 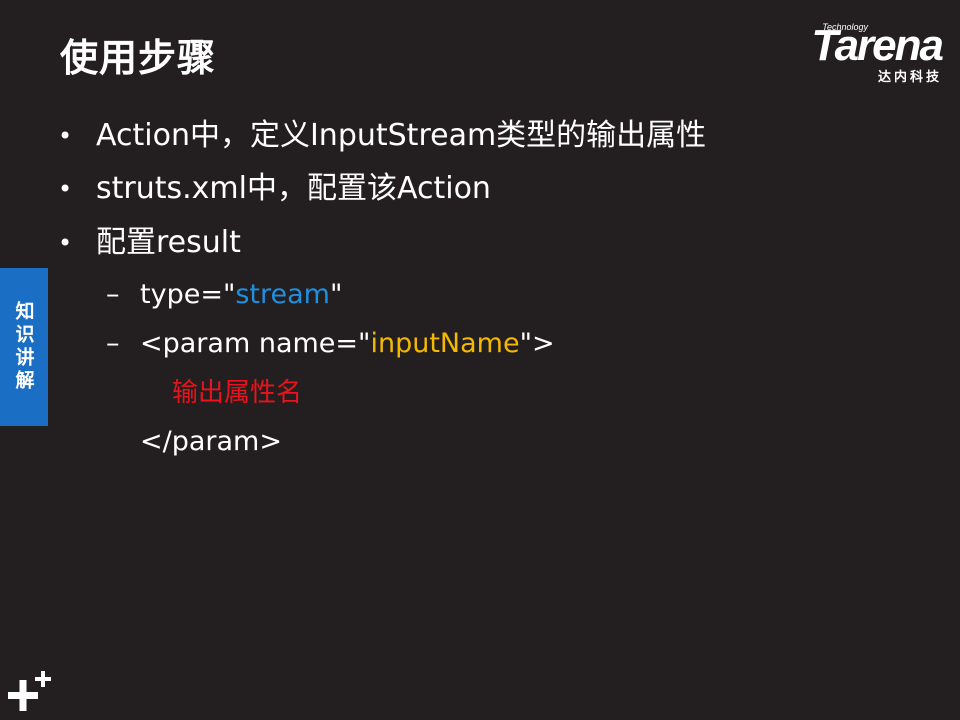 I want to click on bullet-item: • Action中，定义InputStream类型的输出属性, so click(x=382, y=136).